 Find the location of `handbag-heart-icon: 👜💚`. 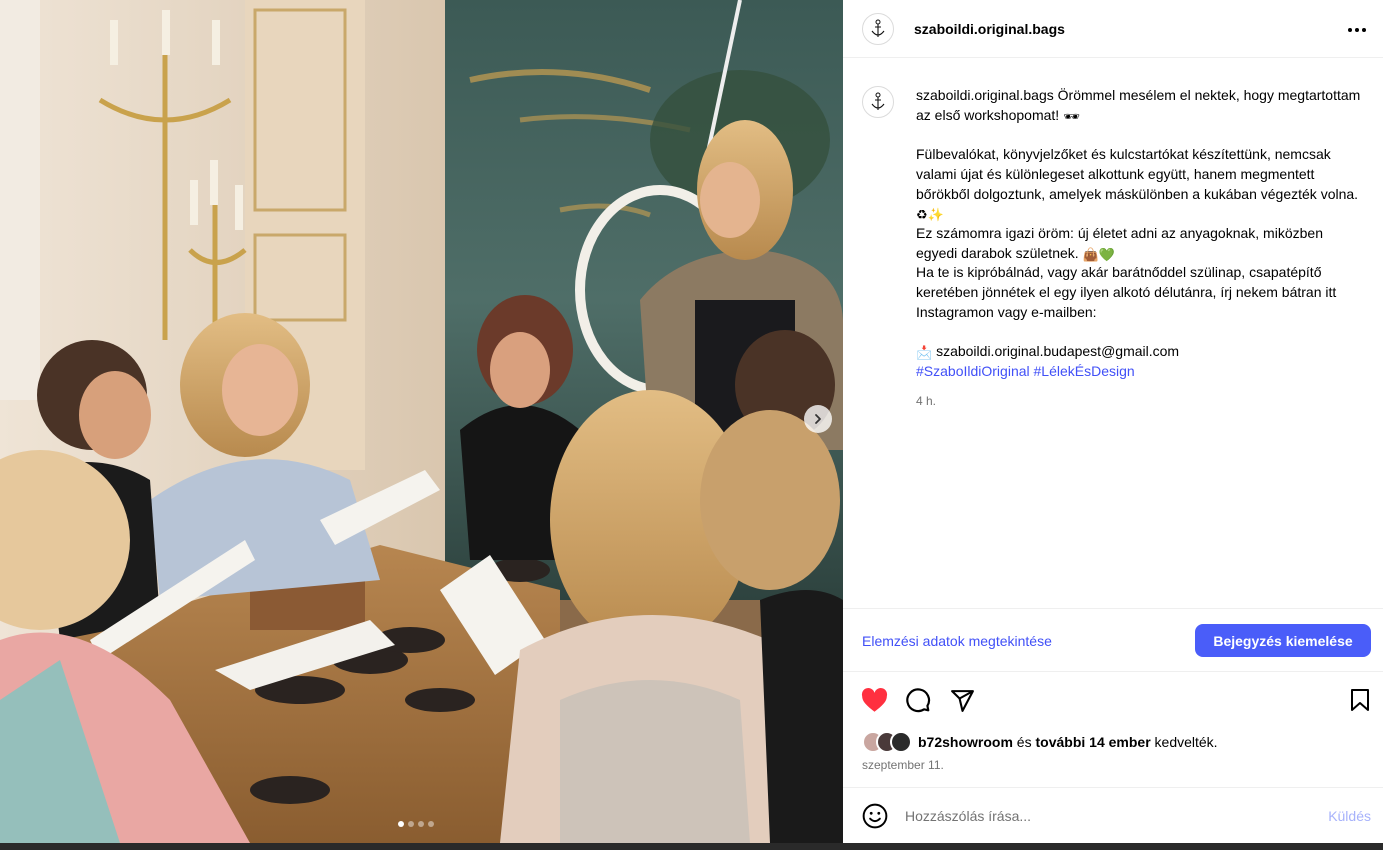

handbag-heart-icon: 👜💚 is located at coordinates (1098, 254).